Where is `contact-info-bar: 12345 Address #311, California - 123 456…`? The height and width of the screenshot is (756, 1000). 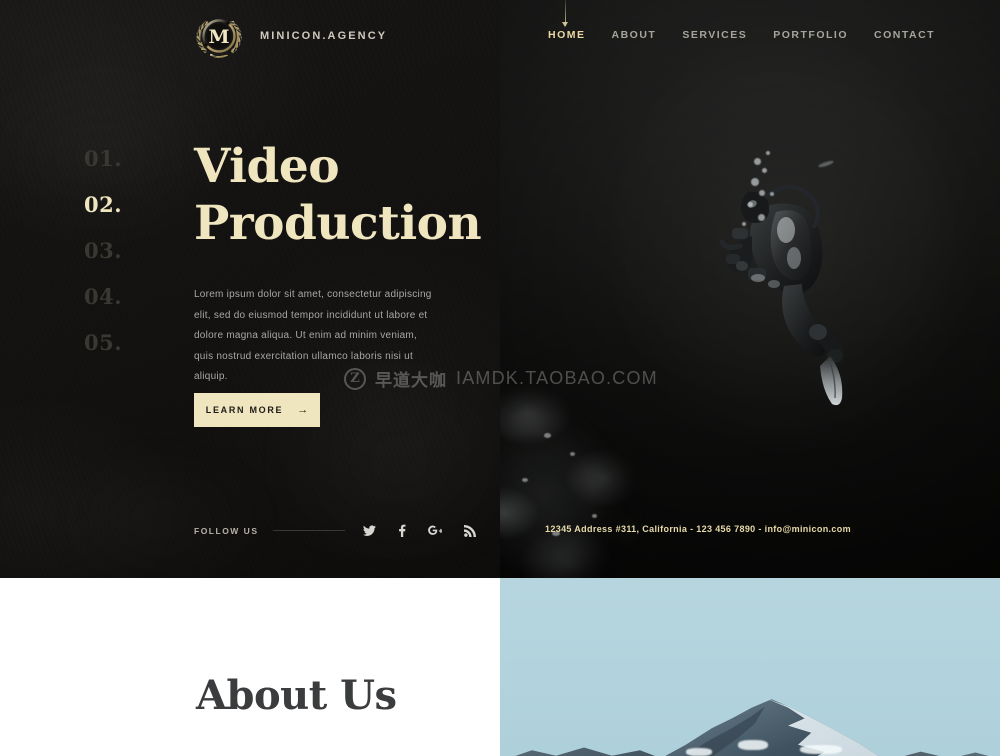 contact-info-bar: 12345 Address #311, California - 123 456… is located at coordinates (698, 529).